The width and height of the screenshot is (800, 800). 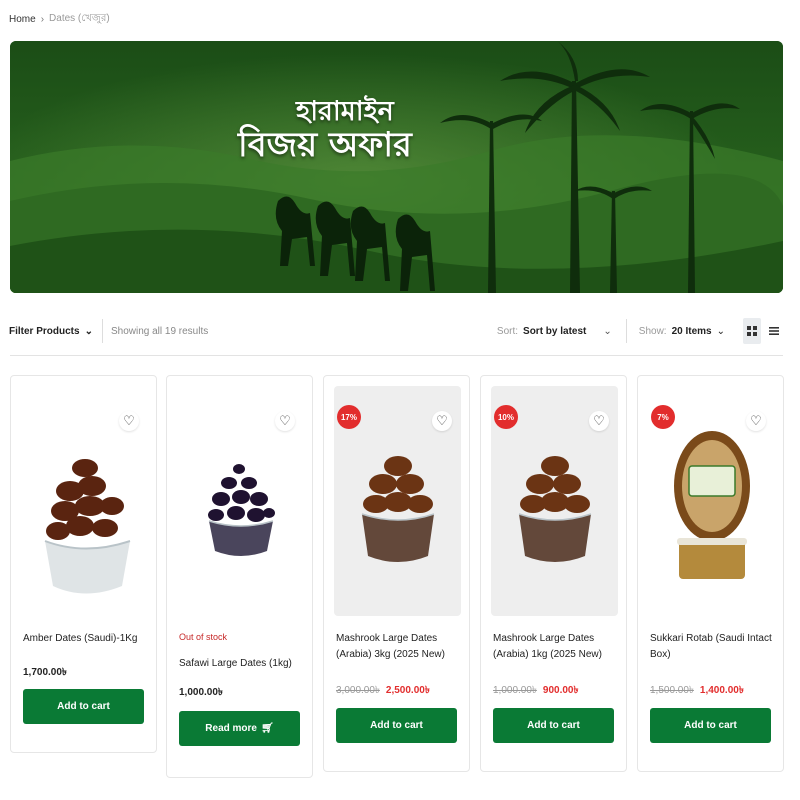 I want to click on discount-badge: 7%, so click(x=663, y=417).